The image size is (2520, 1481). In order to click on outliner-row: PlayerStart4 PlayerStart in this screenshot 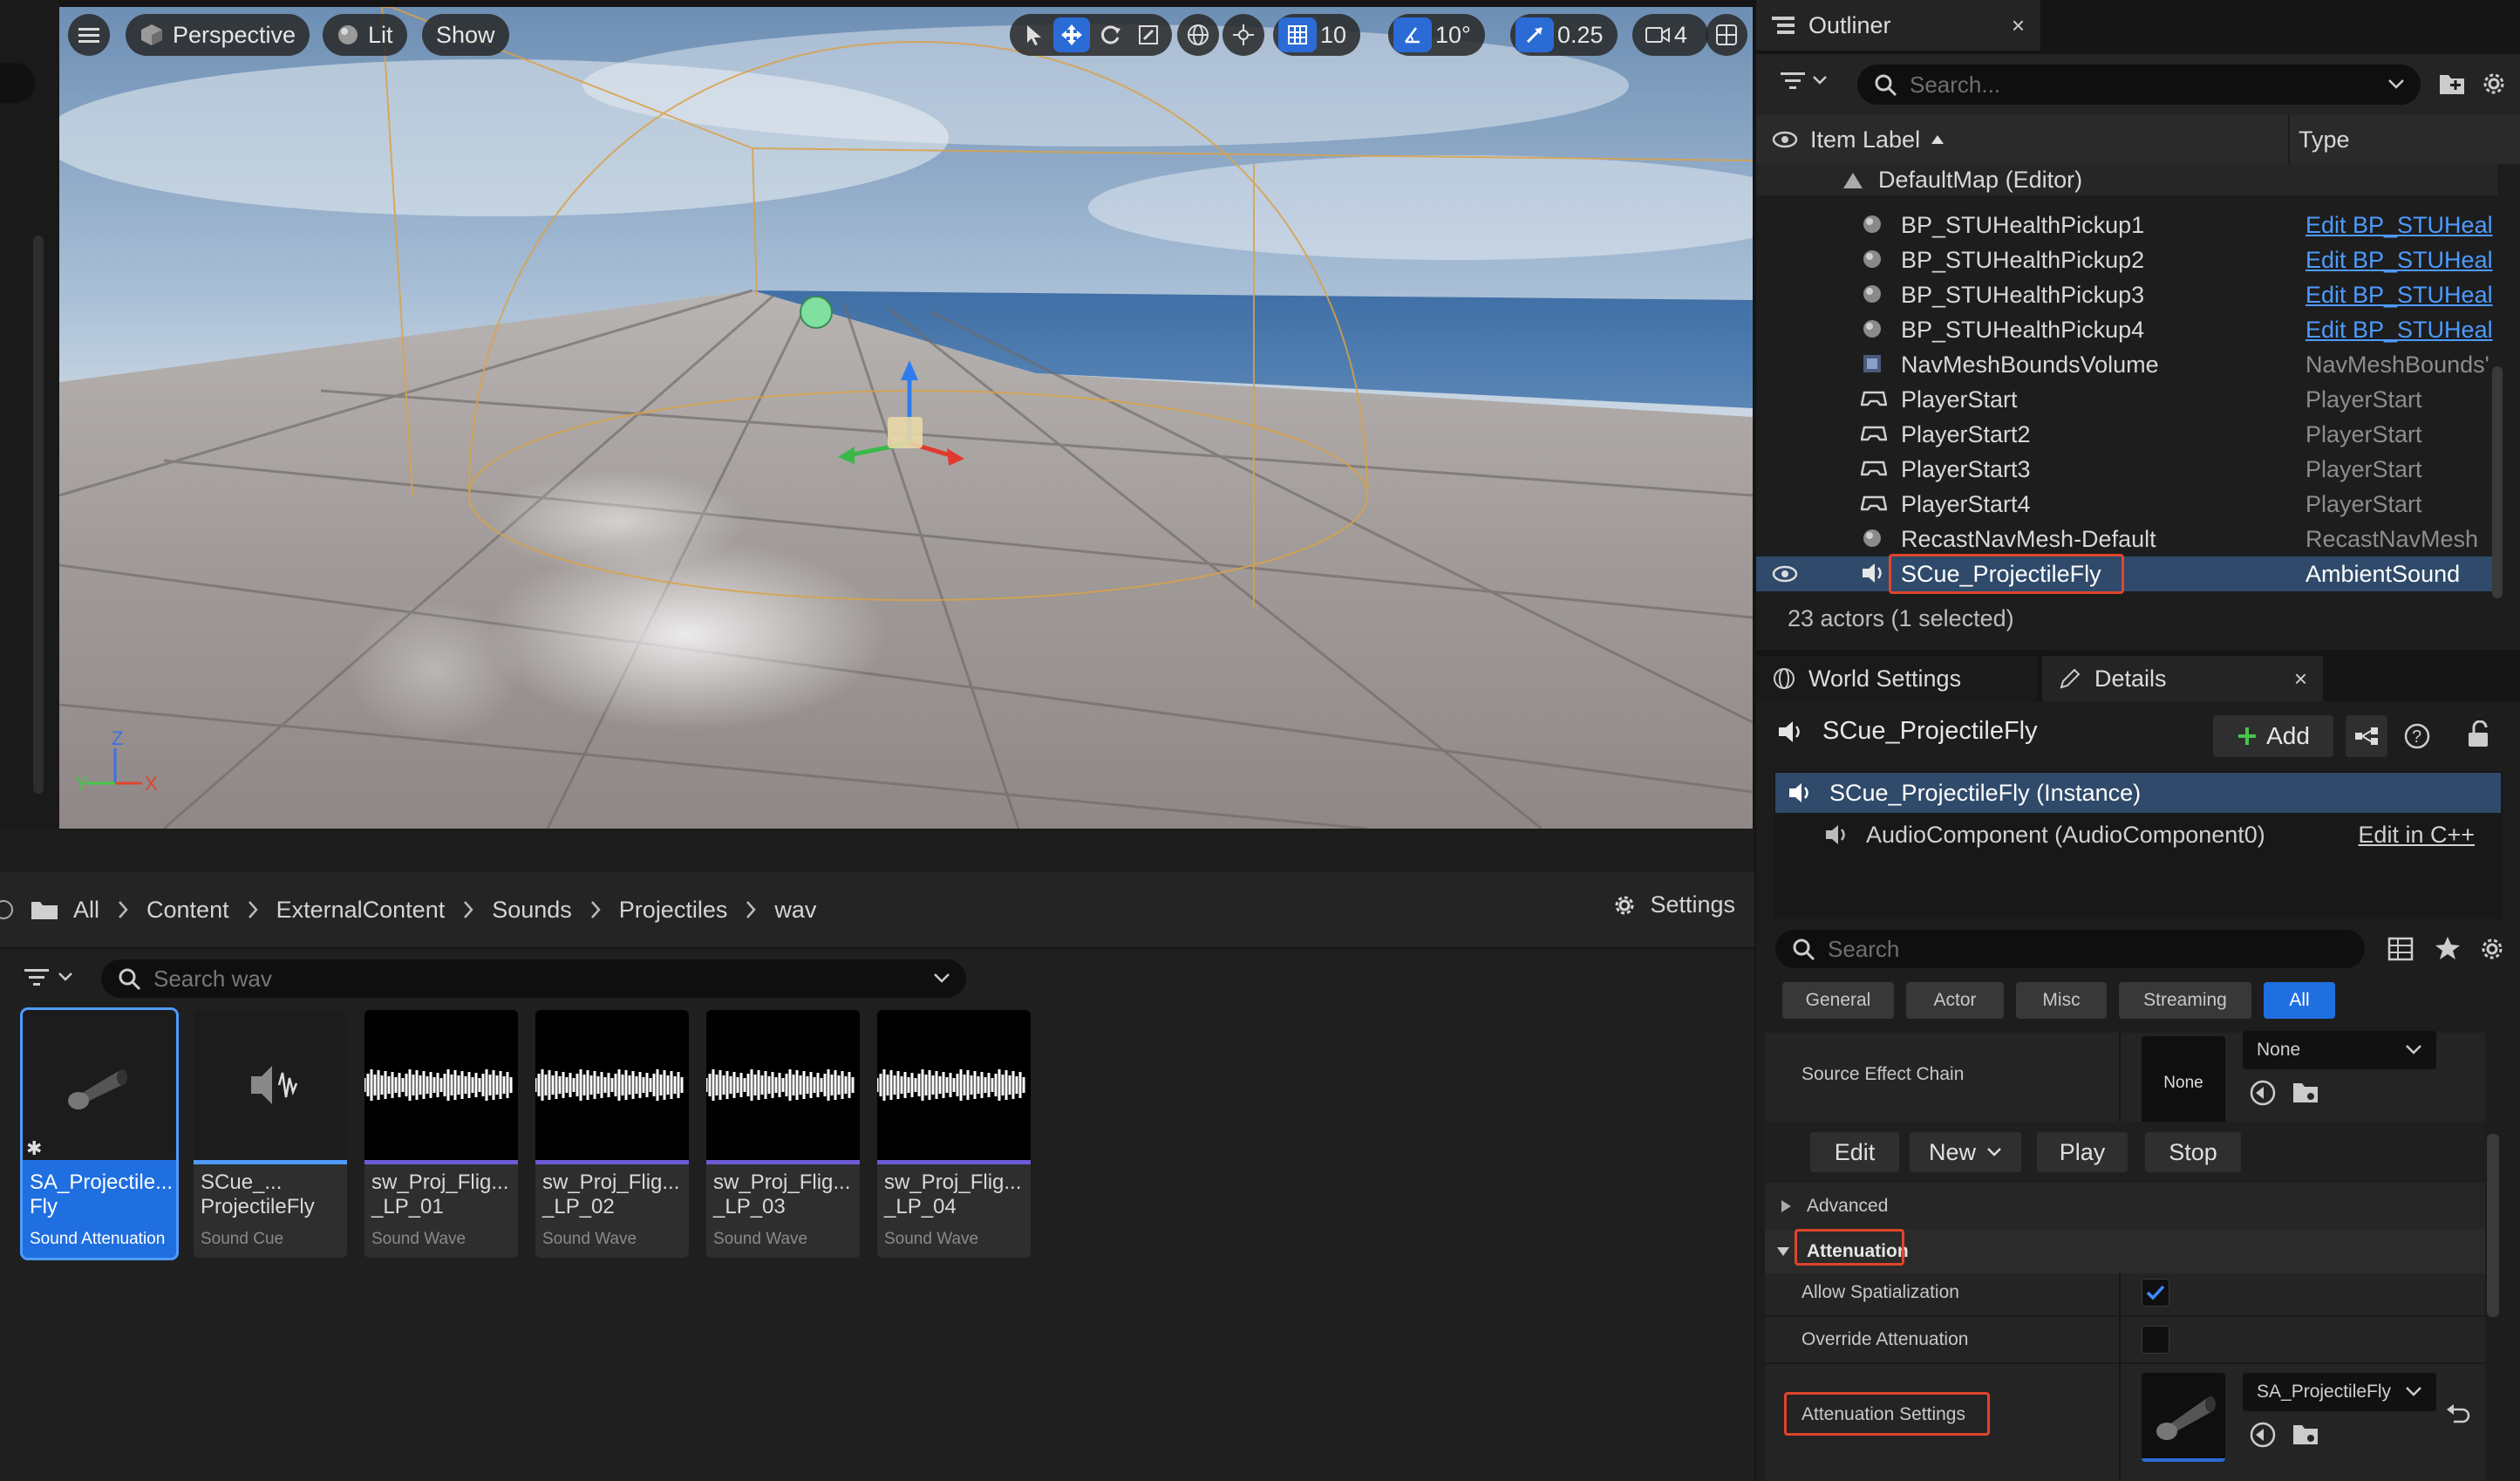, I will do `click(2126, 505)`.